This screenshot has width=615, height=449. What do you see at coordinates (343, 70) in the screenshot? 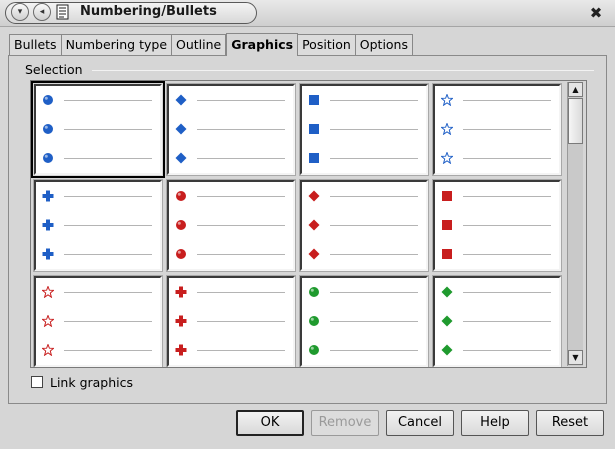
I see `selection-divider` at bounding box center [343, 70].